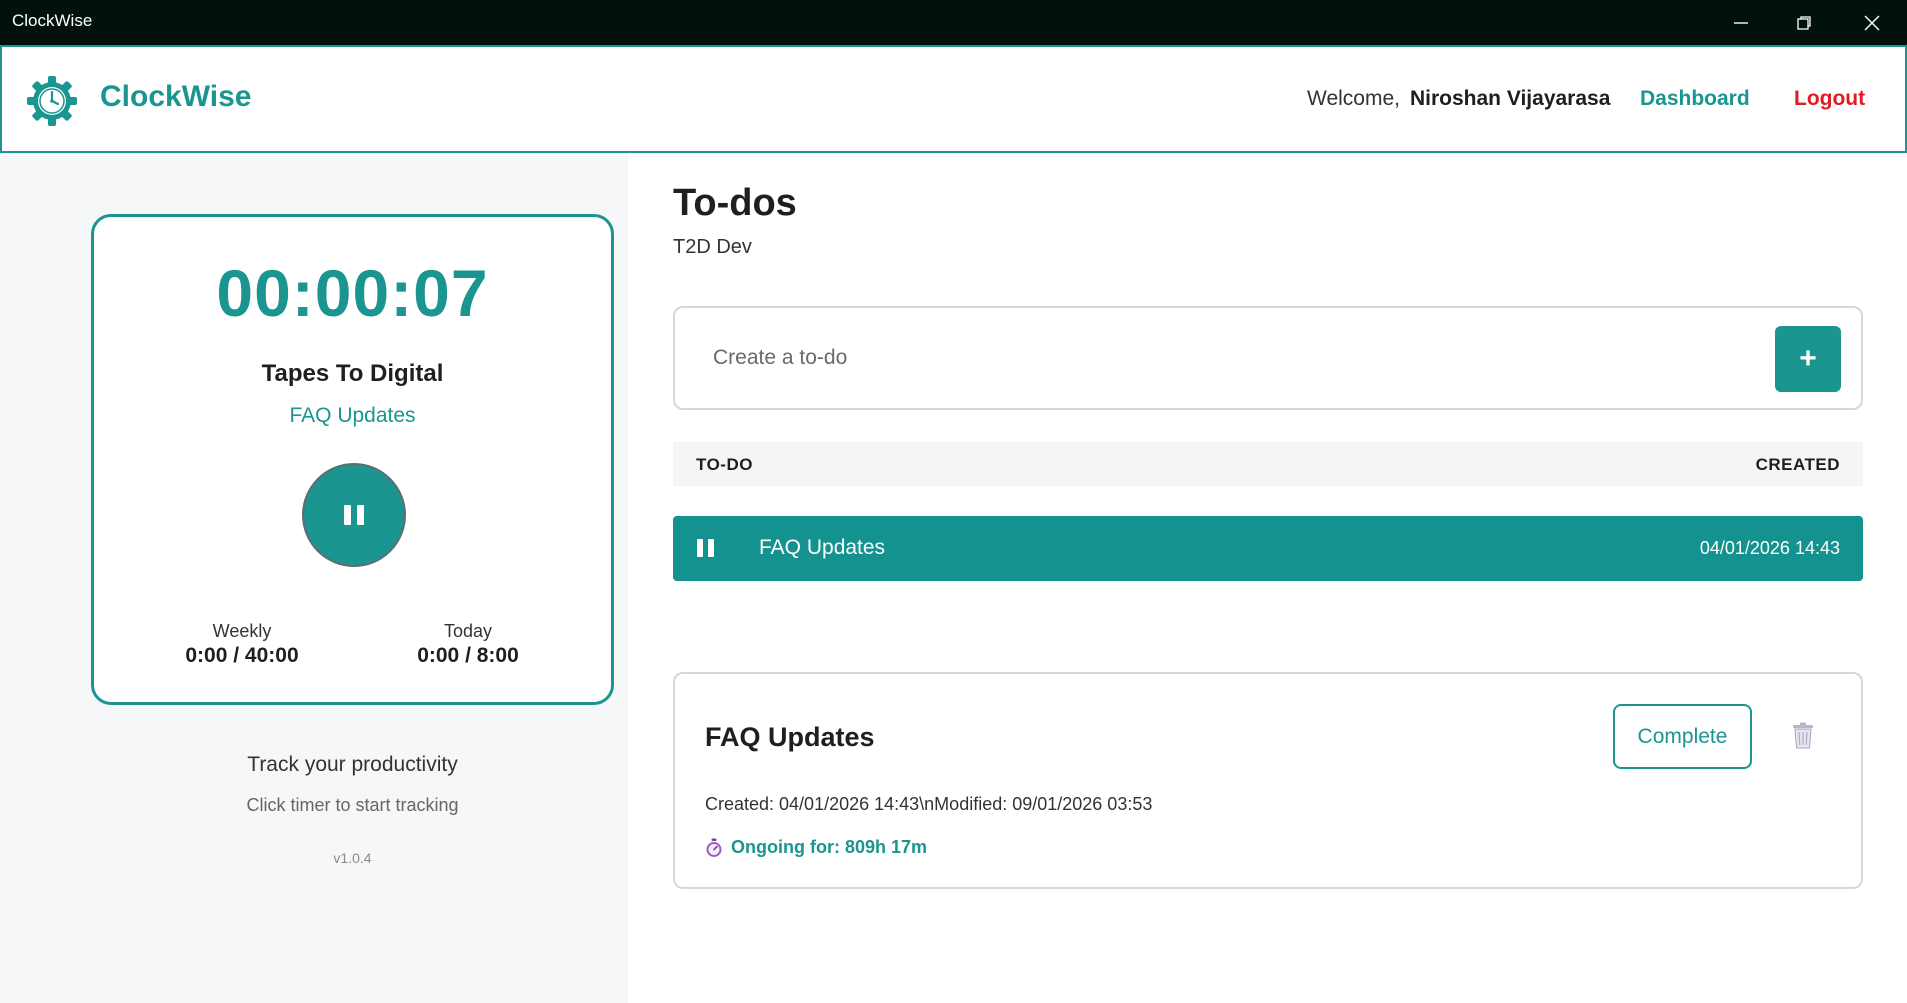 This screenshot has height=1003, width=1907. What do you see at coordinates (52, 20) in the screenshot?
I see `window-title: ClockWise` at bounding box center [52, 20].